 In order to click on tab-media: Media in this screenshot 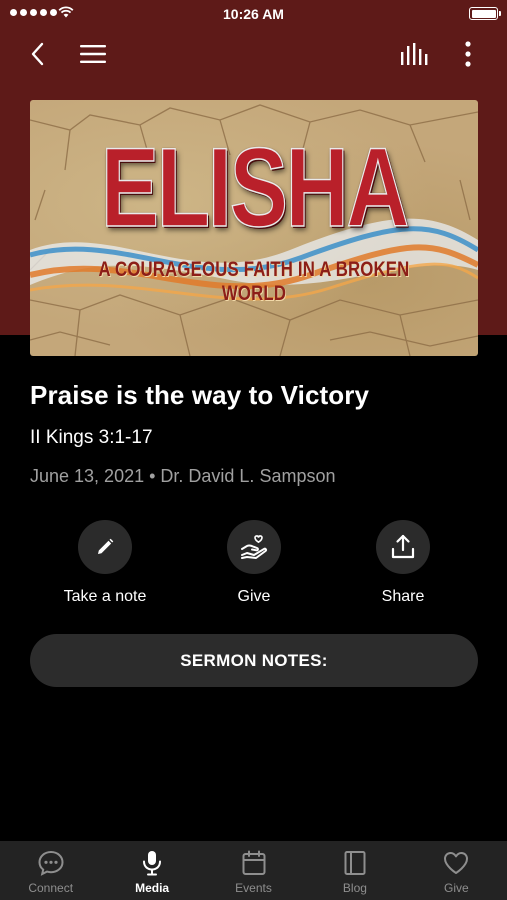, I will do `click(151, 870)`.